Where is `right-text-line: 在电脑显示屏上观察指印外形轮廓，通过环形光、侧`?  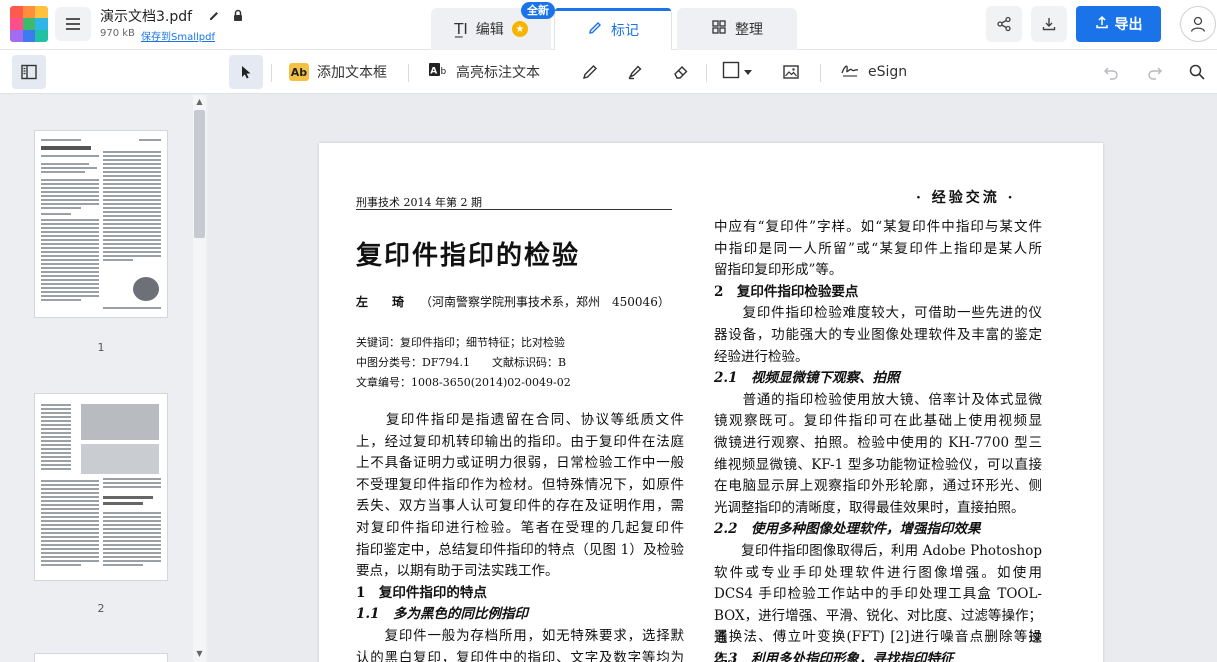
right-text-line: 在电脑显示屏上观察指印外形轮廓，通过环形光、侧 is located at coordinates (878, 486).